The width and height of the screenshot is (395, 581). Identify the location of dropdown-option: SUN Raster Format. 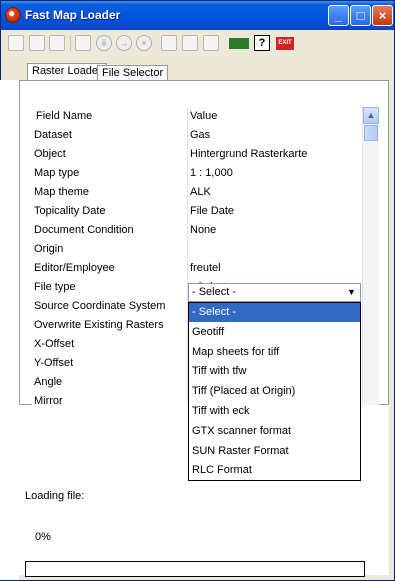
(274, 451).